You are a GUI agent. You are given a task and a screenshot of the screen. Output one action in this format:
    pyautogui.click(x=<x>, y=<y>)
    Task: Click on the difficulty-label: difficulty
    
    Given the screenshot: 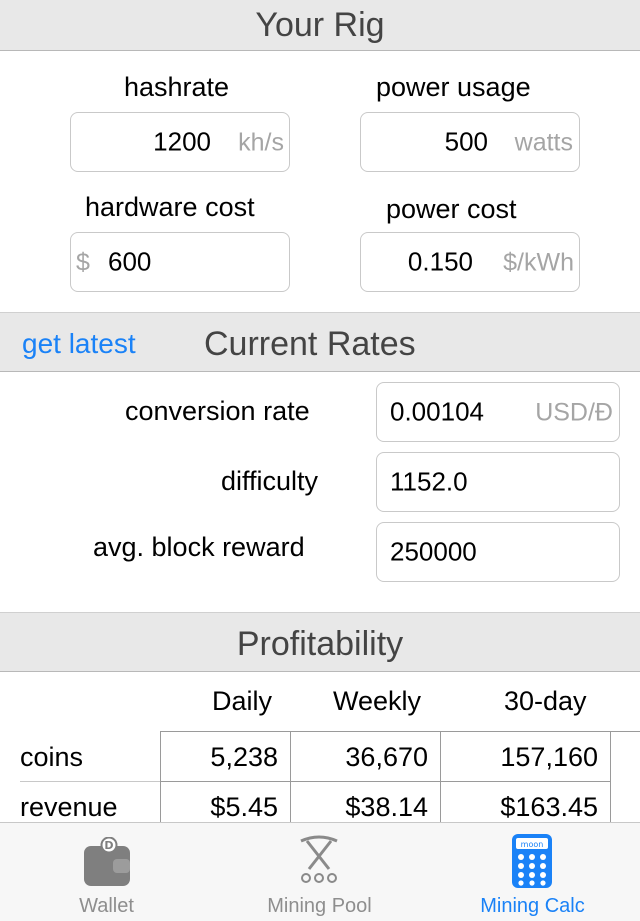 What is the action you would take?
    pyautogui.click(x=270, y=481)
    